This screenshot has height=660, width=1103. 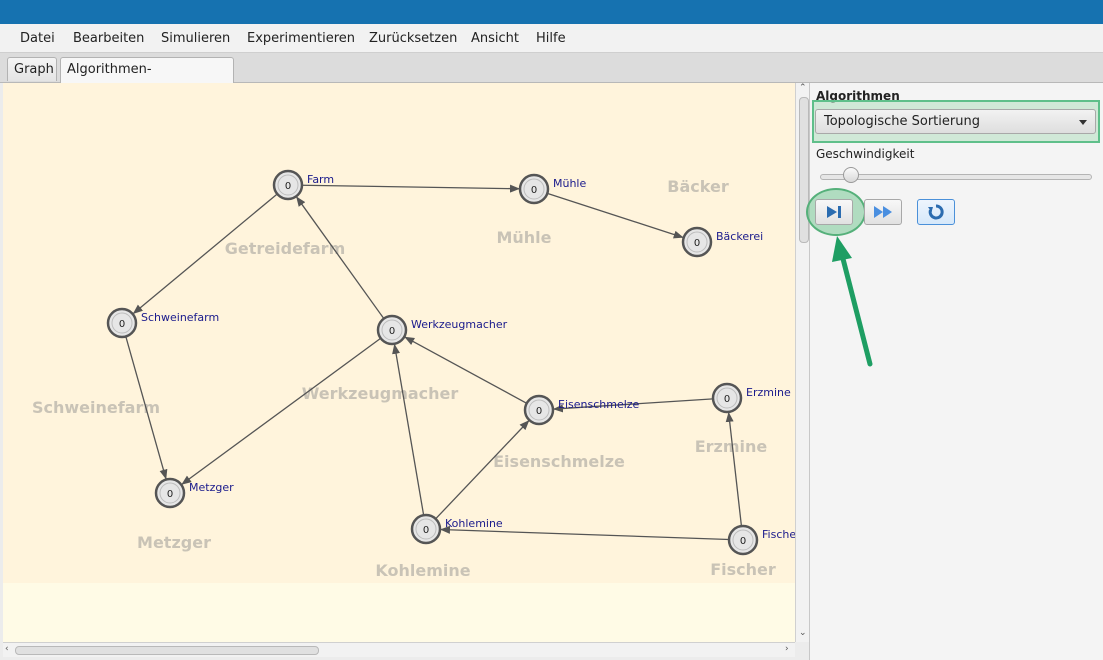 I want to click on building-label-9: Fischer, so click(x=743, y=569).